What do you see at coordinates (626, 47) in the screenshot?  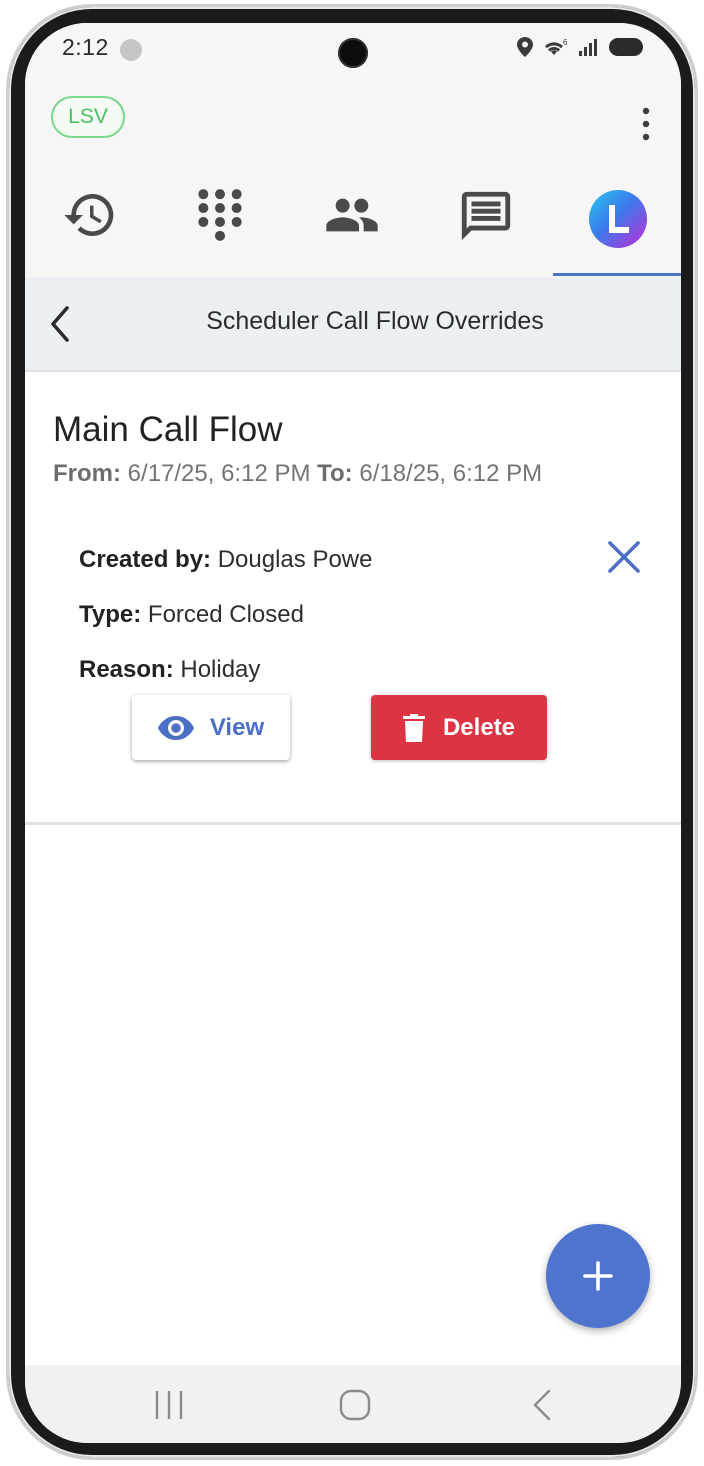 I see `battery-icon` at bounding box center [626, 47].